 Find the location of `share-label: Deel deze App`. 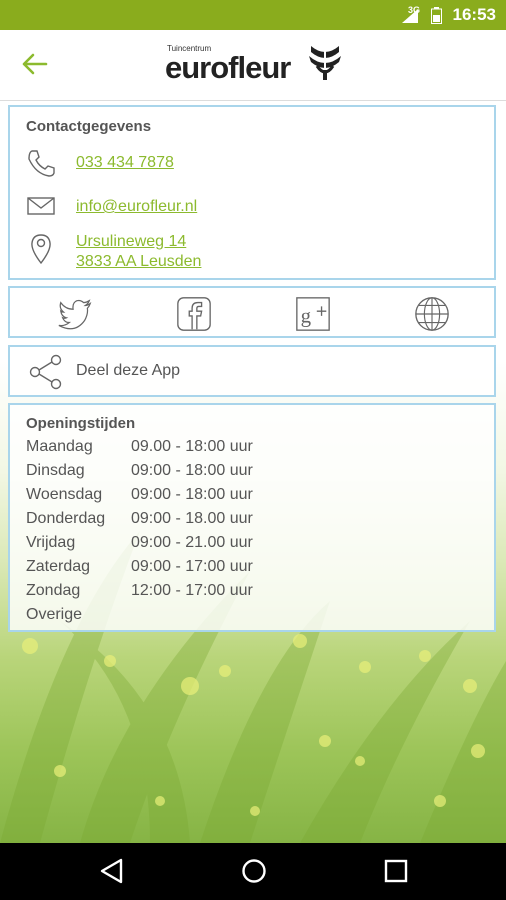

share-label: Deel deze App is located at coordinates (128, 370).